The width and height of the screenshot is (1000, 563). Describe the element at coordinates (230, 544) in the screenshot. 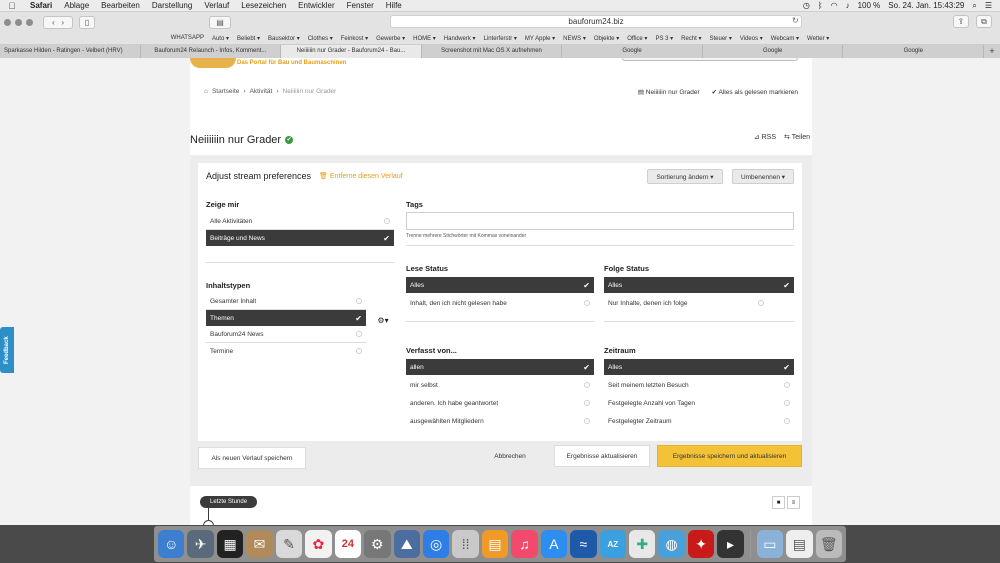

I see `mission-control-icon: ▦` at that location.